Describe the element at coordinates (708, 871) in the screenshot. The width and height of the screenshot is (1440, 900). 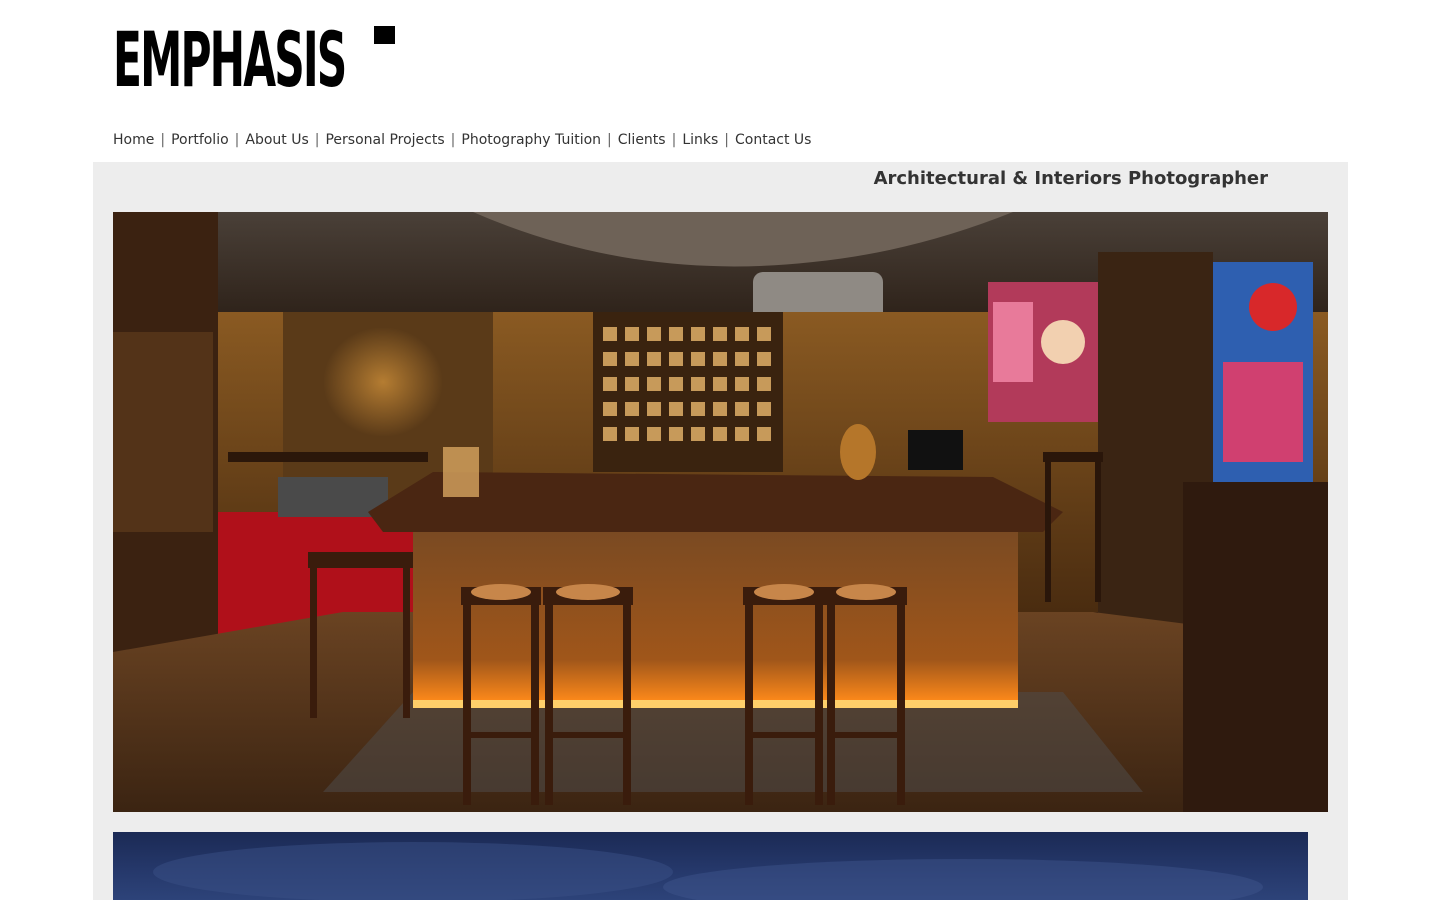
I see `night-sky-image` at that location.